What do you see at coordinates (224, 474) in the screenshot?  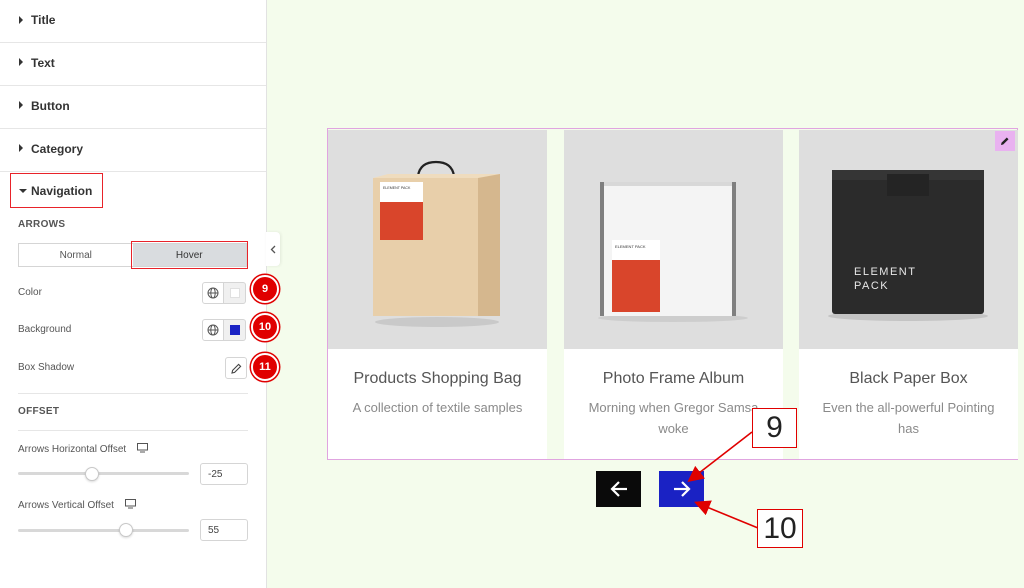 I see `h-offset-input: -25` at bounding box center [224, 474].